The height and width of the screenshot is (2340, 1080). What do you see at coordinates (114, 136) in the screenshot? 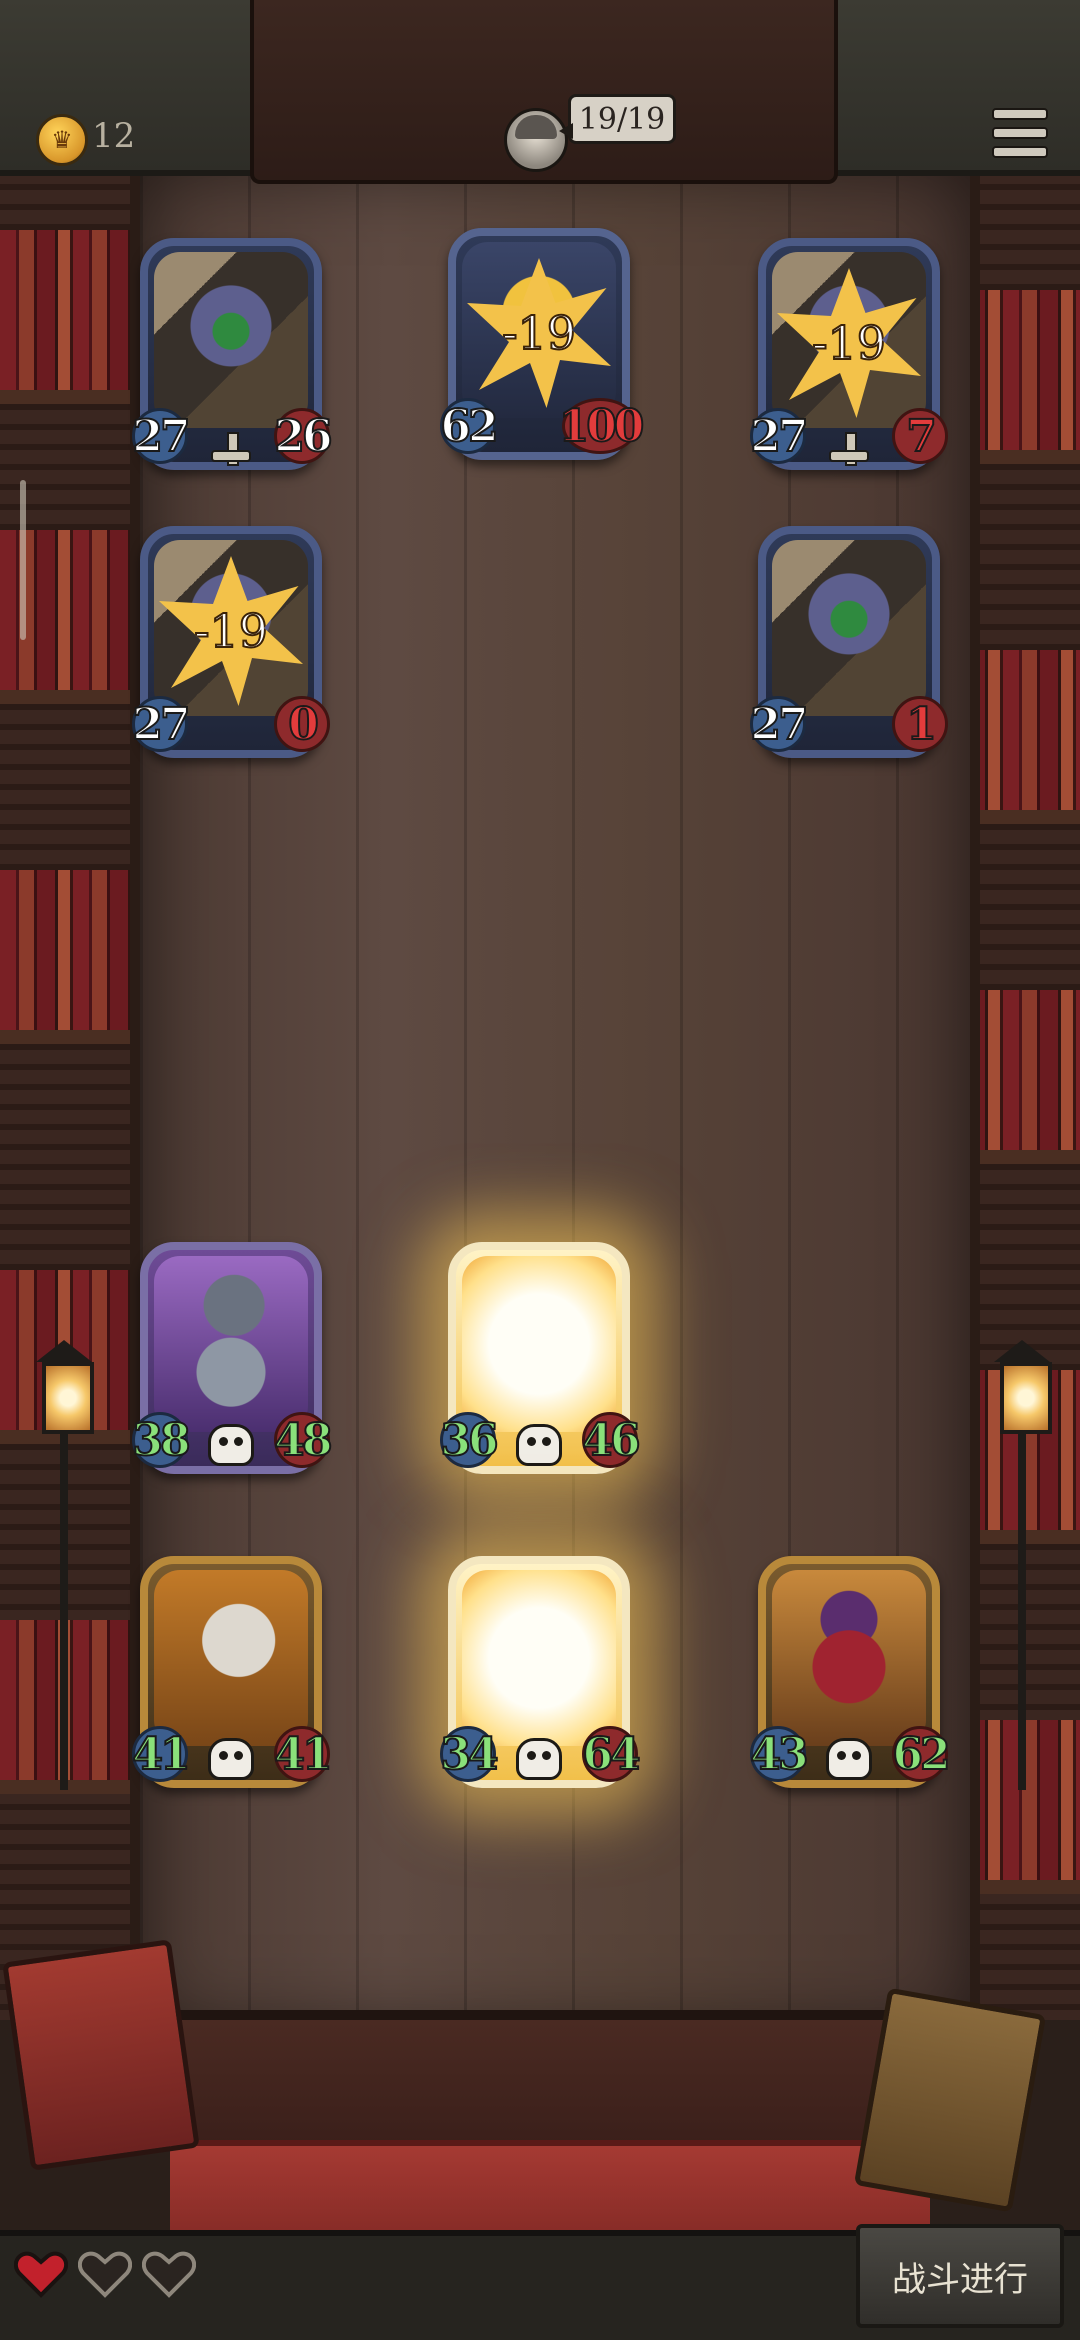
I see `coin-count: 12` at bounding box center [114, 136].